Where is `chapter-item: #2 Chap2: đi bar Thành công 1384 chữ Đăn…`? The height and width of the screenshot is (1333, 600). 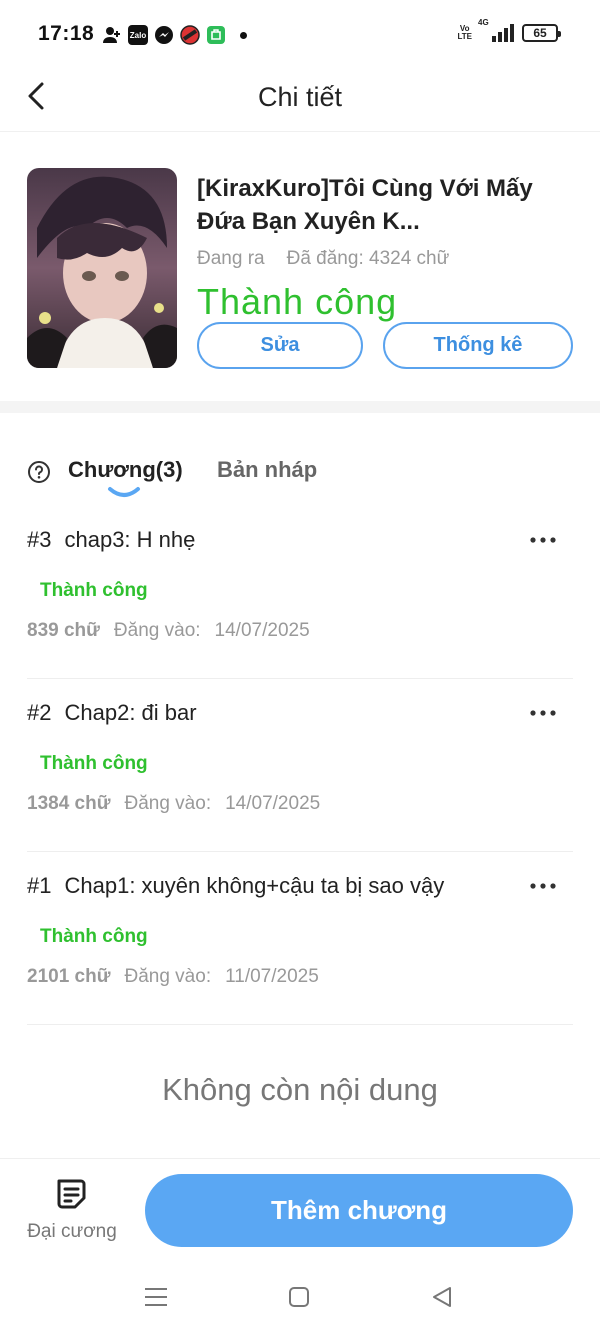 chapter-item: #2 Chap2: đi bar Thành công 1384 chữ Đăn… is located at coordinates (300, 765).